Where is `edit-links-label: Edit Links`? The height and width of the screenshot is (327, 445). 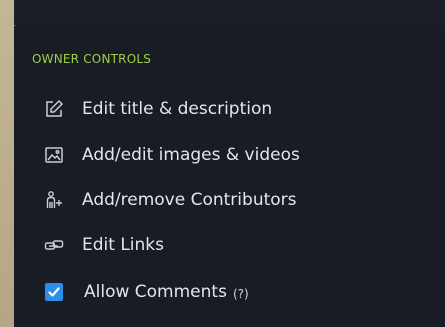 edit-links-label: Edit Links is located at coordinates (123, 245).